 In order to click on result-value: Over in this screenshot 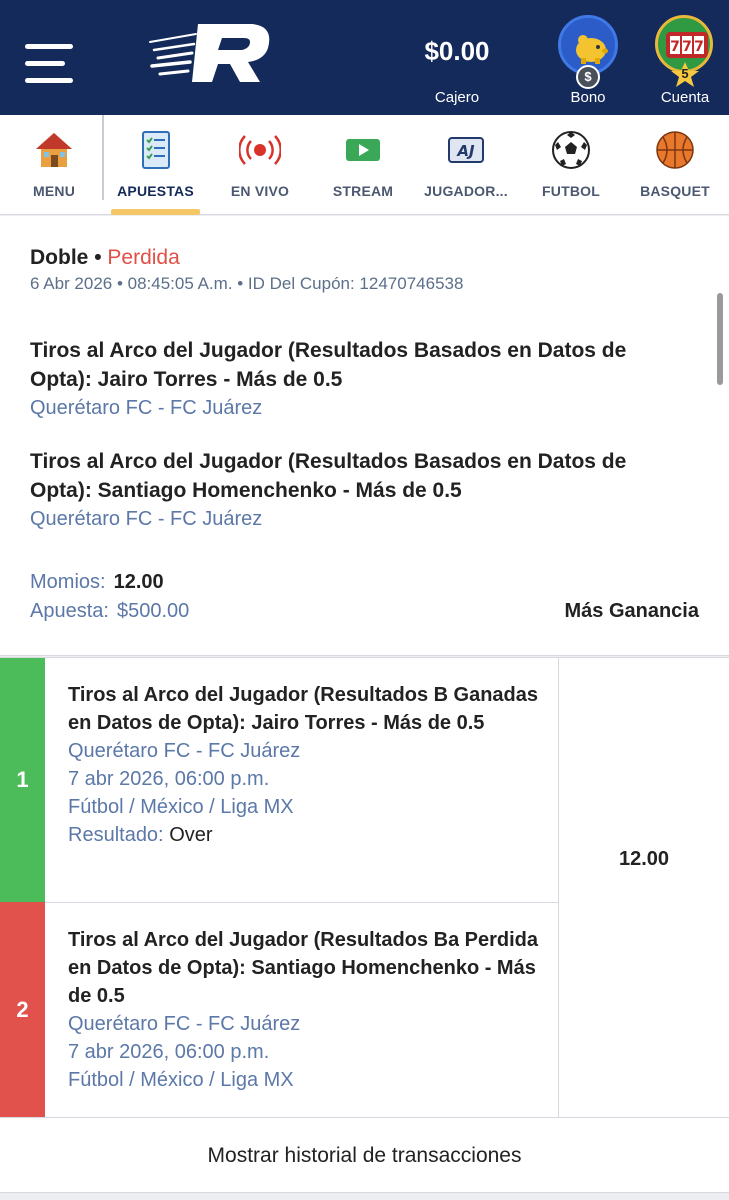, I will do `click(191, 835)`.